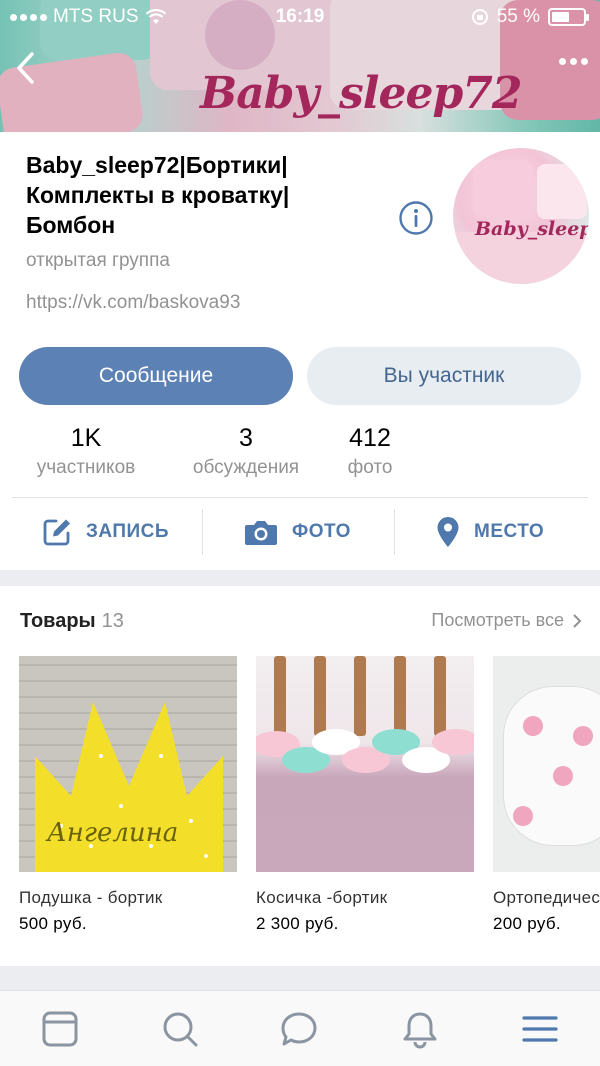  Describe the element at coordinates (361, 93) in the screenshot. I see `cover-logo: Baby_sleep72` at that location.